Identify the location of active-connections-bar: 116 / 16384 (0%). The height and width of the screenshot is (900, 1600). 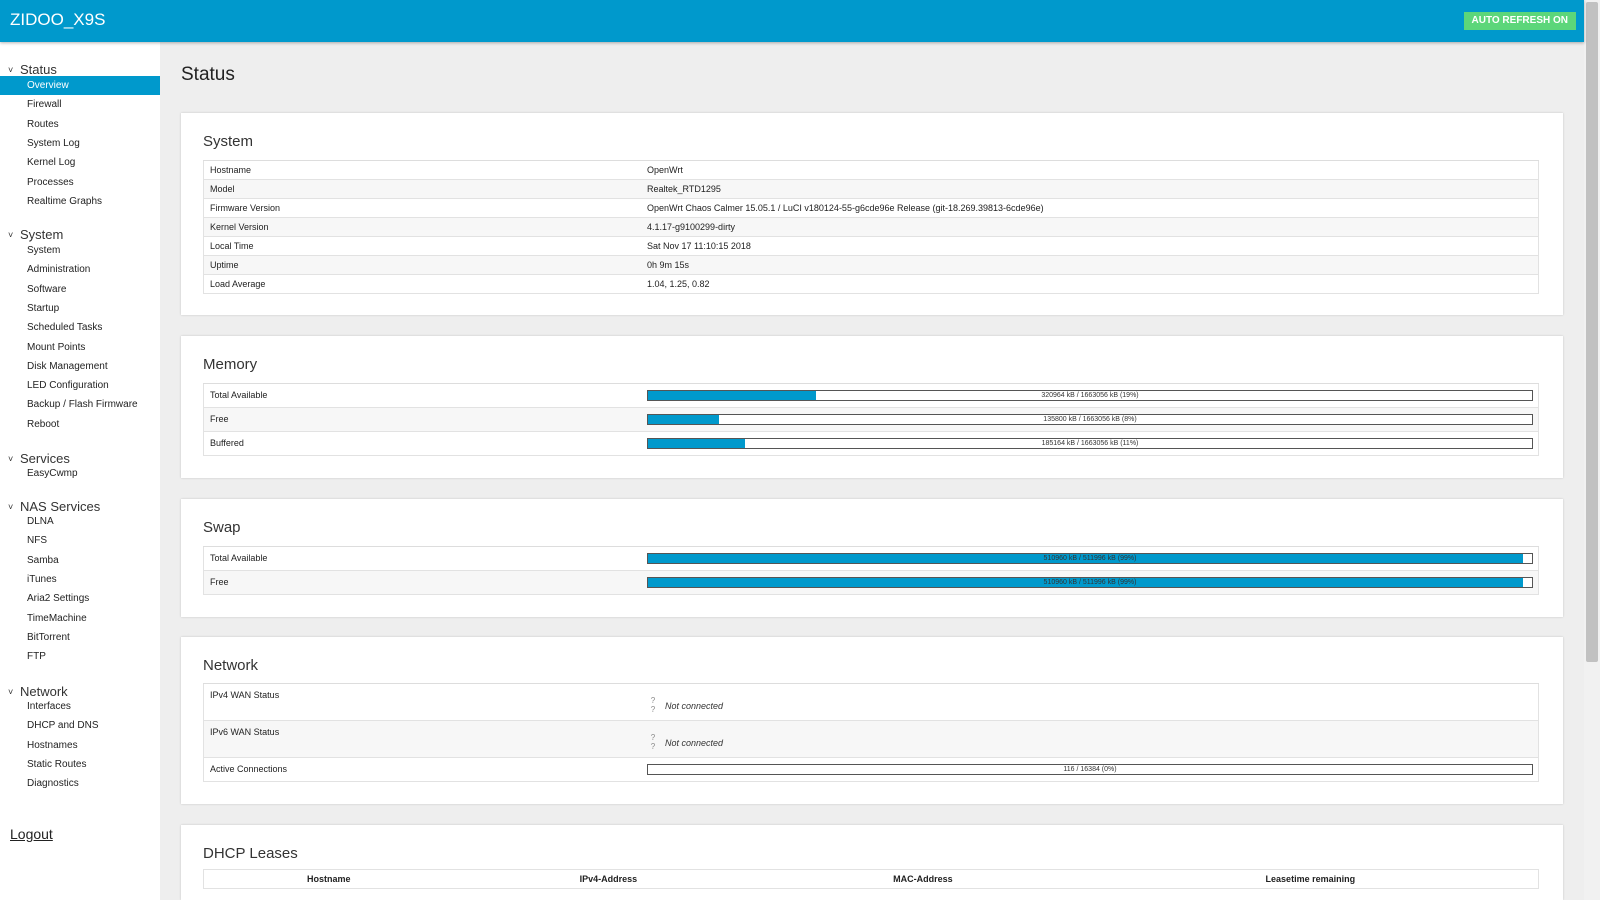
(1090, 769).